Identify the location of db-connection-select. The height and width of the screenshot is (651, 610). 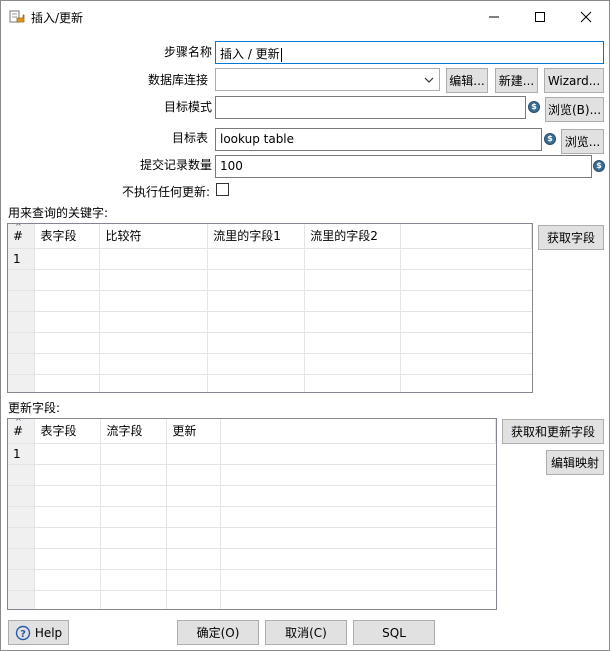
(327, 79).